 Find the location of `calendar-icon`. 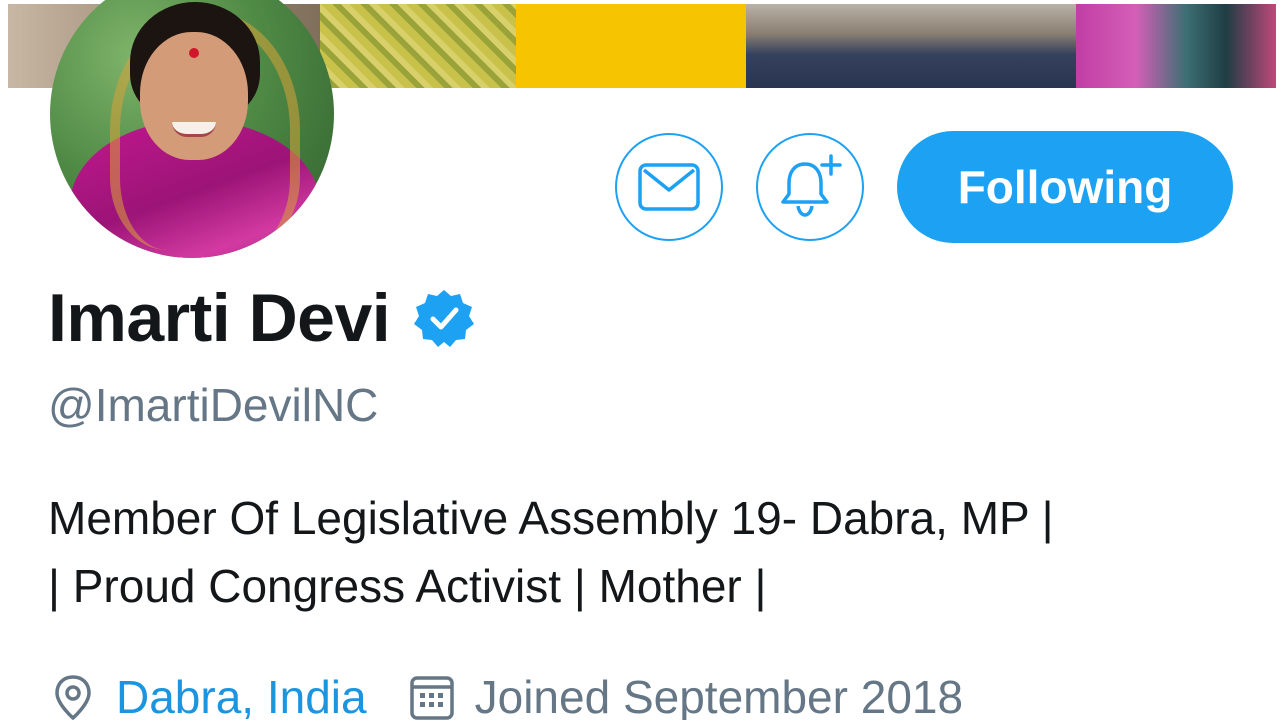

calendar-icon is located at coordinates (431, 698).